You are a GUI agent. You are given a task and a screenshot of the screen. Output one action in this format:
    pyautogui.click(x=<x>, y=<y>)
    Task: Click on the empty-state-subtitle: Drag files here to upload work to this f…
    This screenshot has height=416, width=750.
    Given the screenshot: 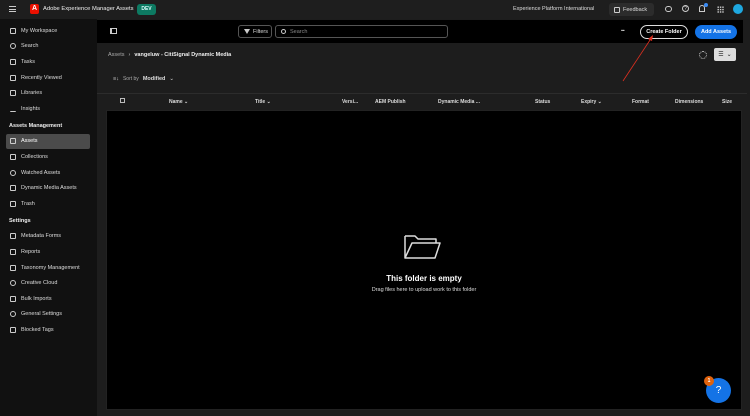 What is the action you would take?
    pyautogui.click(x=424, y=290)
    